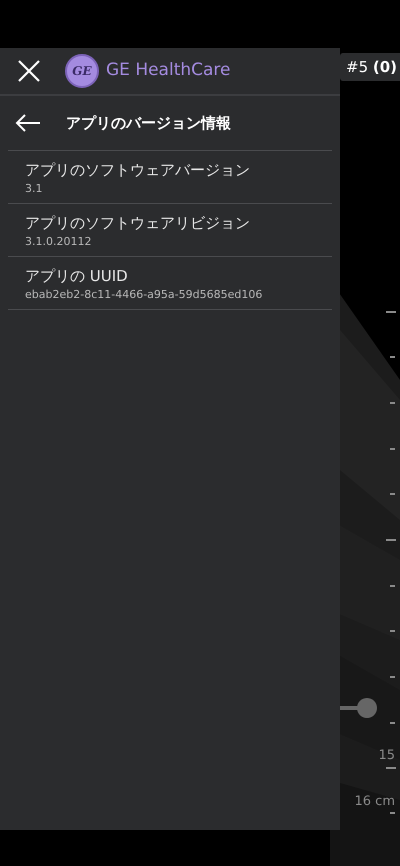 Image resolution: width=400 pixels, height=866 pixels. I want to click on info-value: 3.1, so click(34, 188).